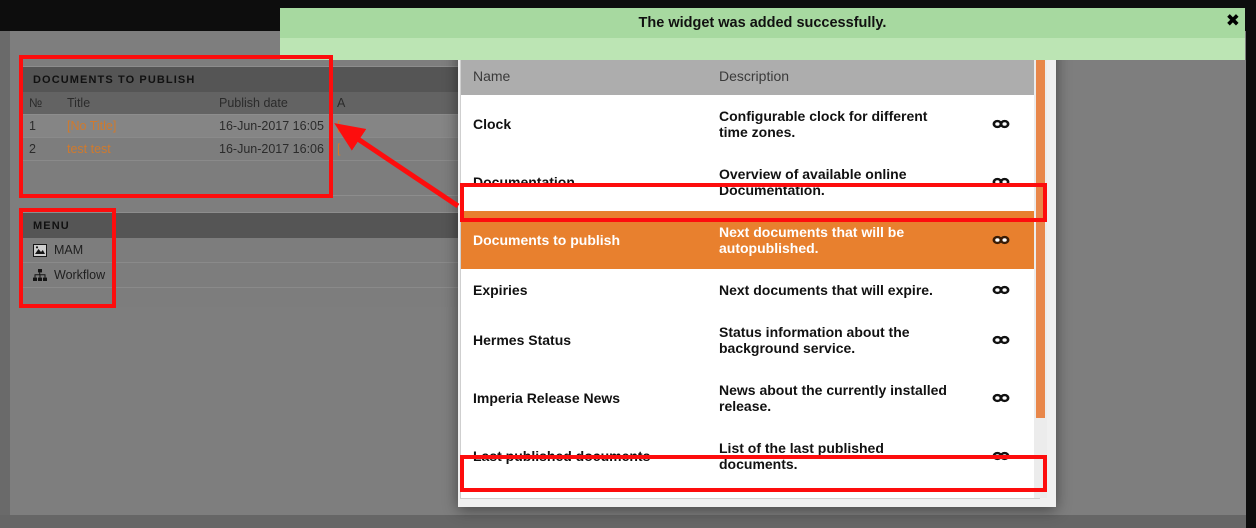 Image resolution: width=1256 pixels, height=528 pixels. I want to click on col-title: Title, so click(137, 103).